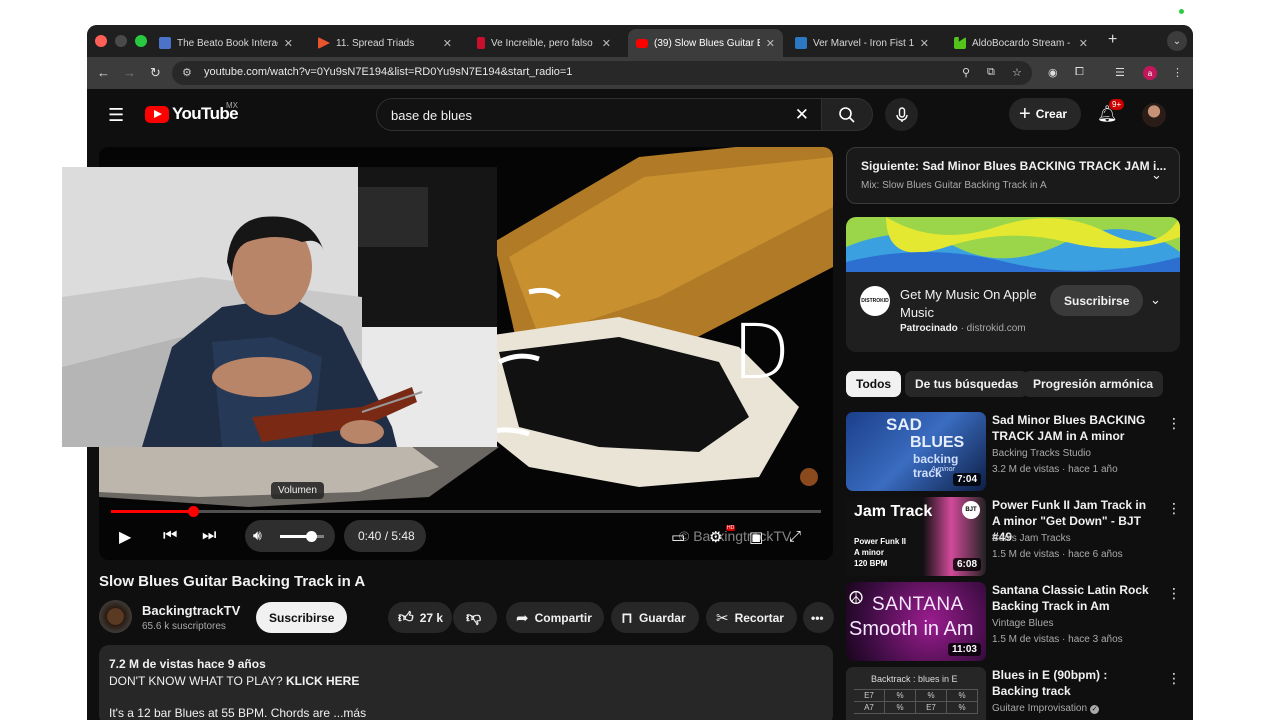  I want to click on save-button: ⊓ Guardar, so click(655, 617).